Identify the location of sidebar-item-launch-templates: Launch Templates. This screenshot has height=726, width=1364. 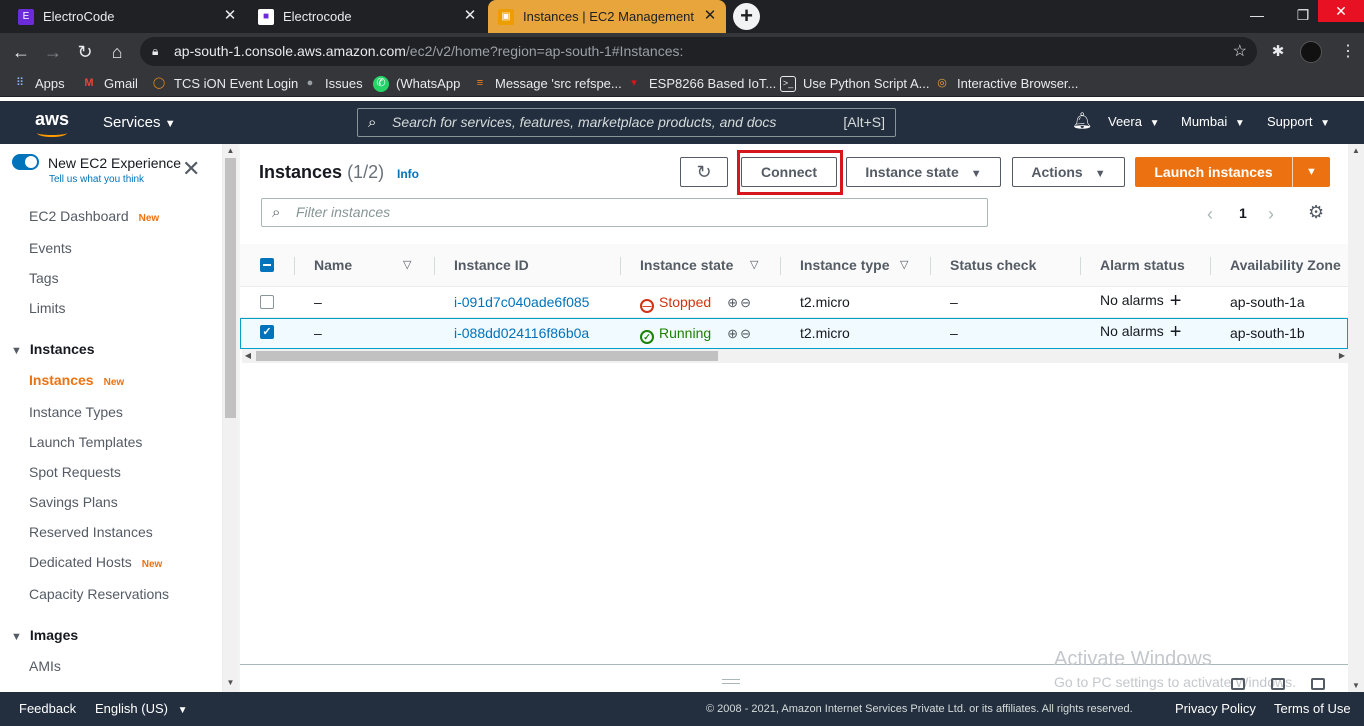
(85, 442).